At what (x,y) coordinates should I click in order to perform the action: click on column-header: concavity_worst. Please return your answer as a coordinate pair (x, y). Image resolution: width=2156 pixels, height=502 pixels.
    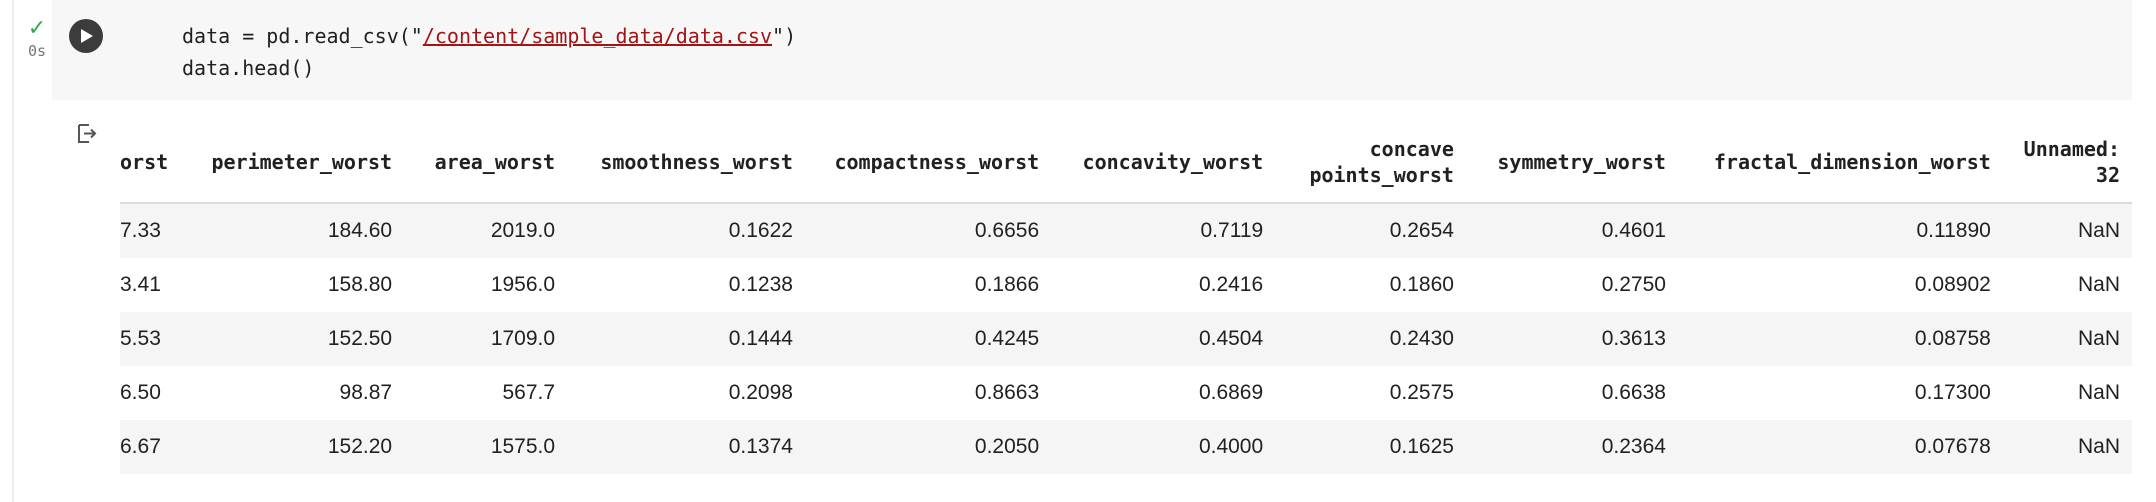
    Looking at the image, I should click on (1163, 163).